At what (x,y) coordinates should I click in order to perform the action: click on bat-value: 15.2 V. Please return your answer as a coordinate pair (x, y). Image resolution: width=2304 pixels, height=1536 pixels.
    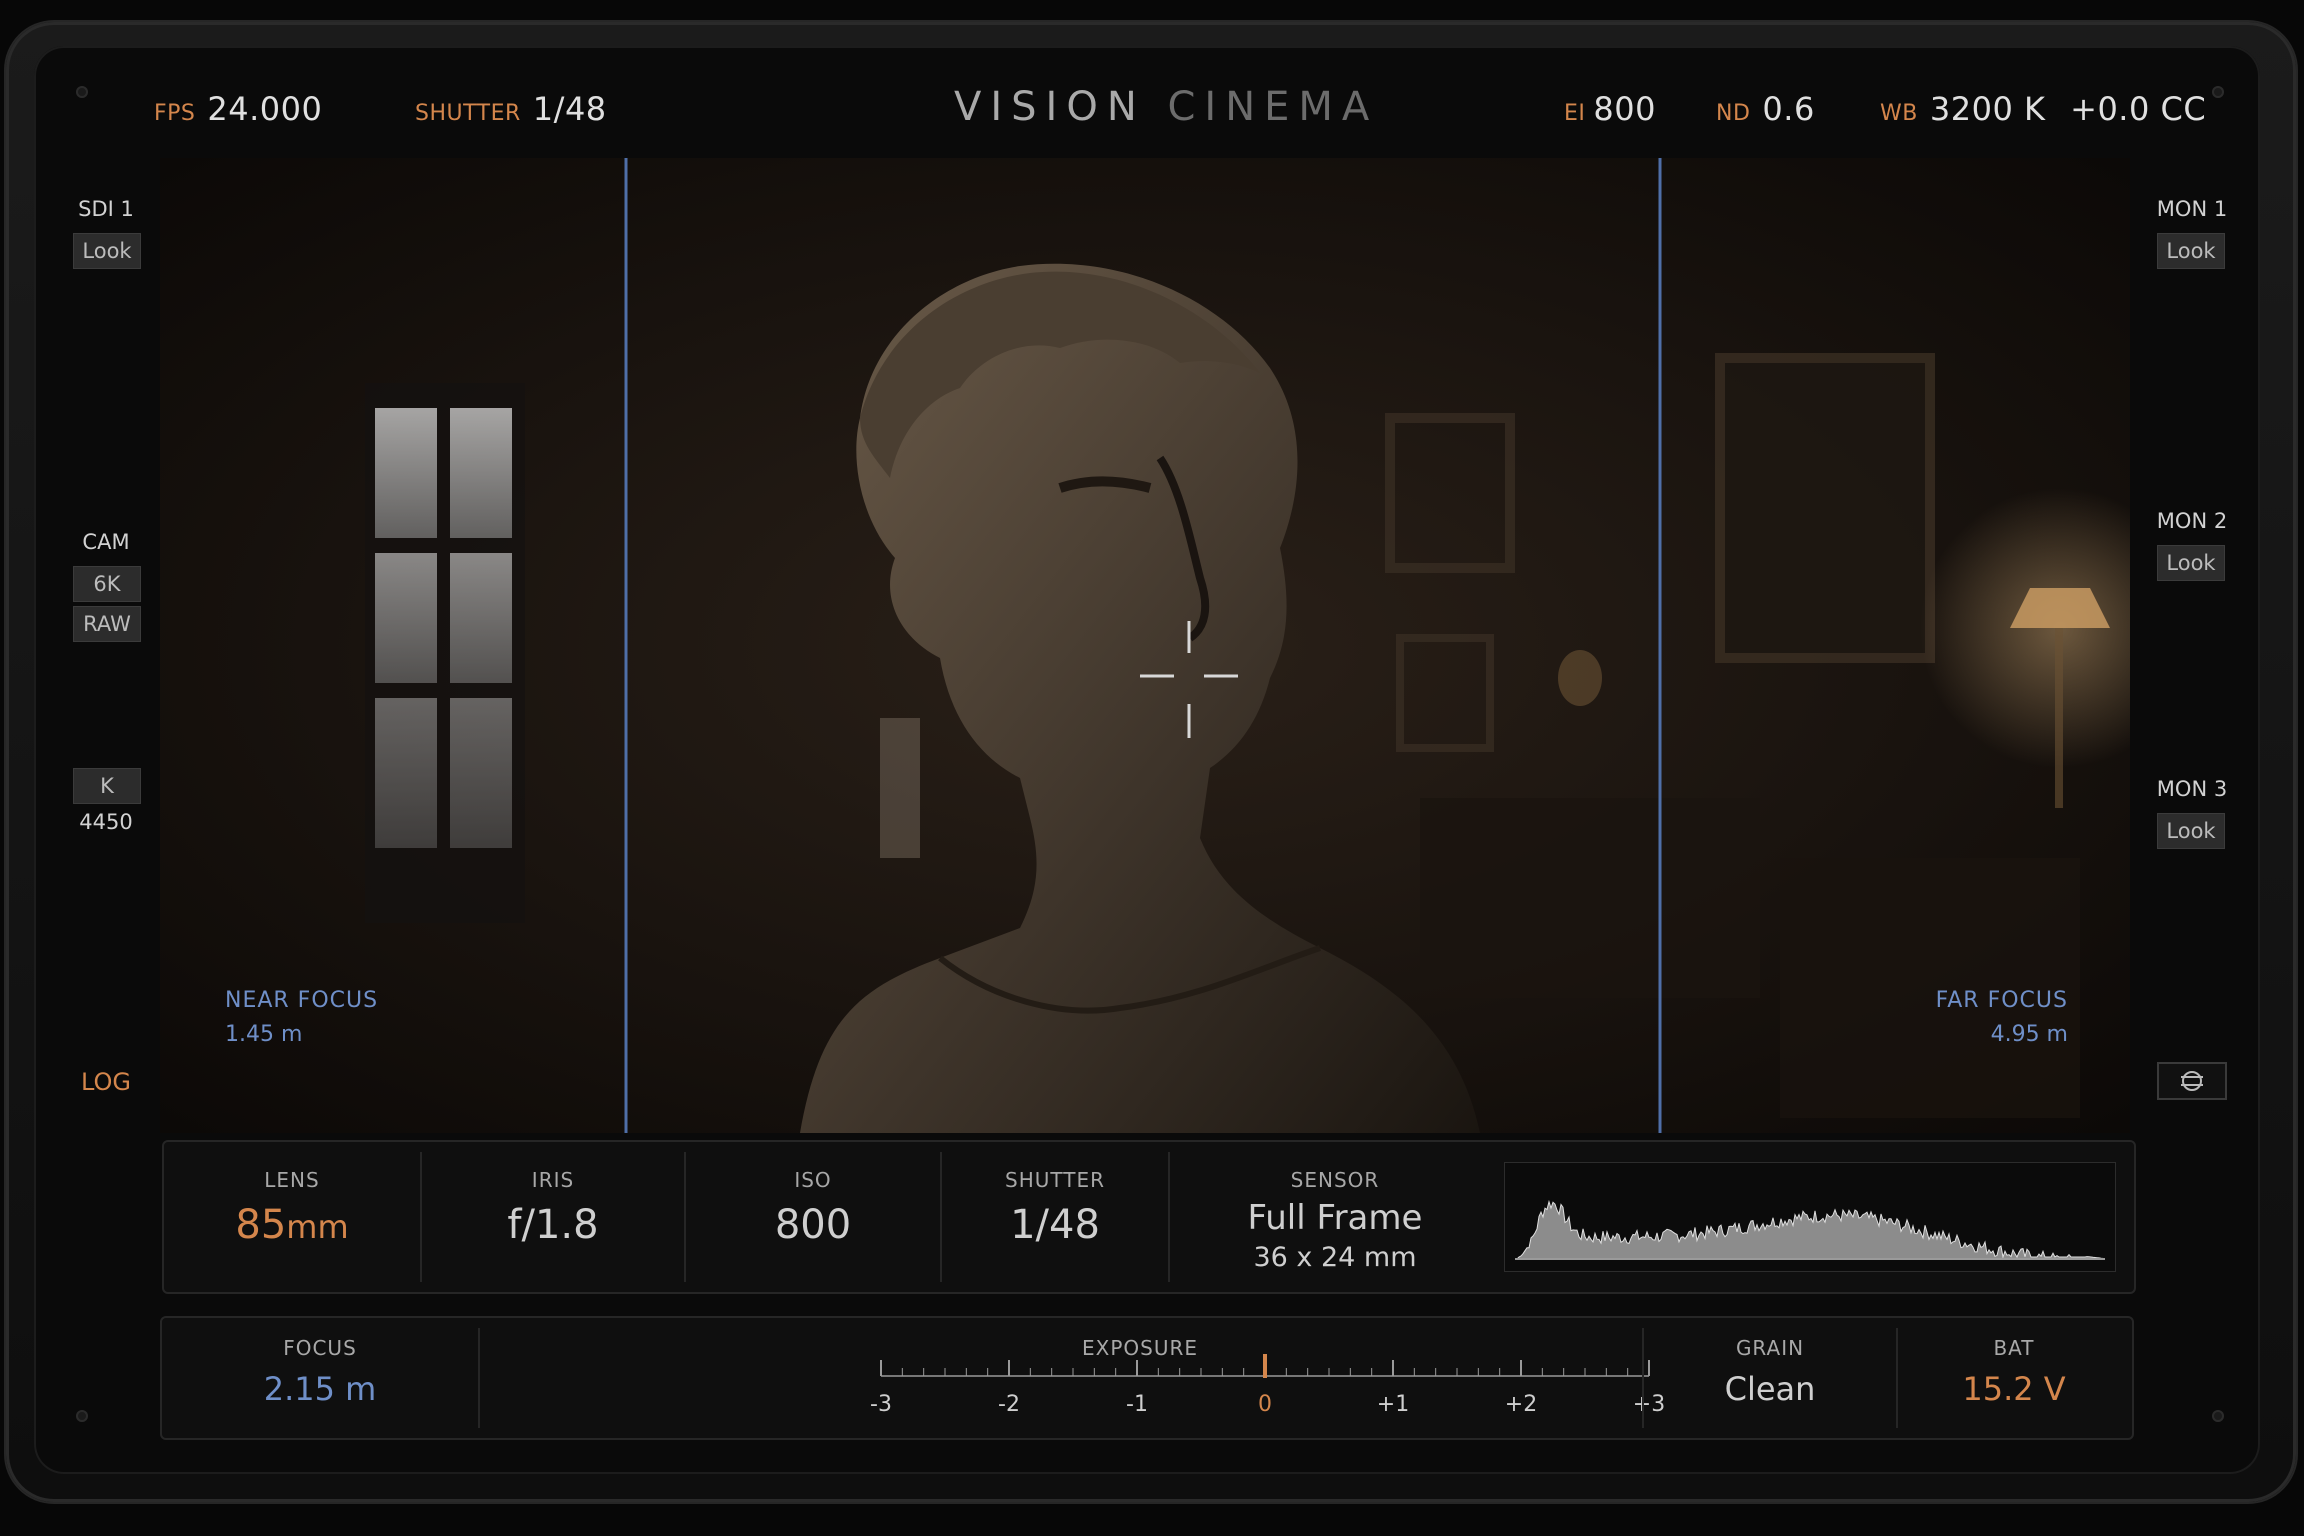
    Looking at the image, I should click on (2014, 1389).